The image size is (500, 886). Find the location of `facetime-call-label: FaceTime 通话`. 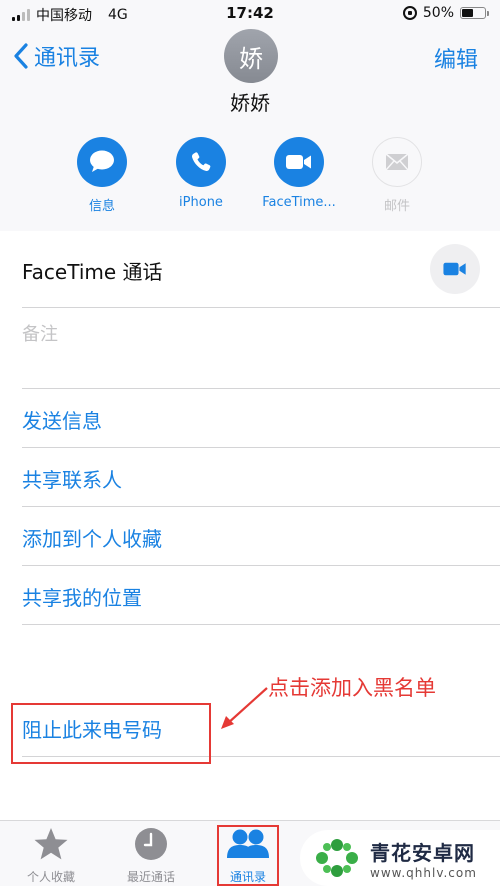

facetime-call-label: FaceTime 通话 is located at coordinates (92, 272).